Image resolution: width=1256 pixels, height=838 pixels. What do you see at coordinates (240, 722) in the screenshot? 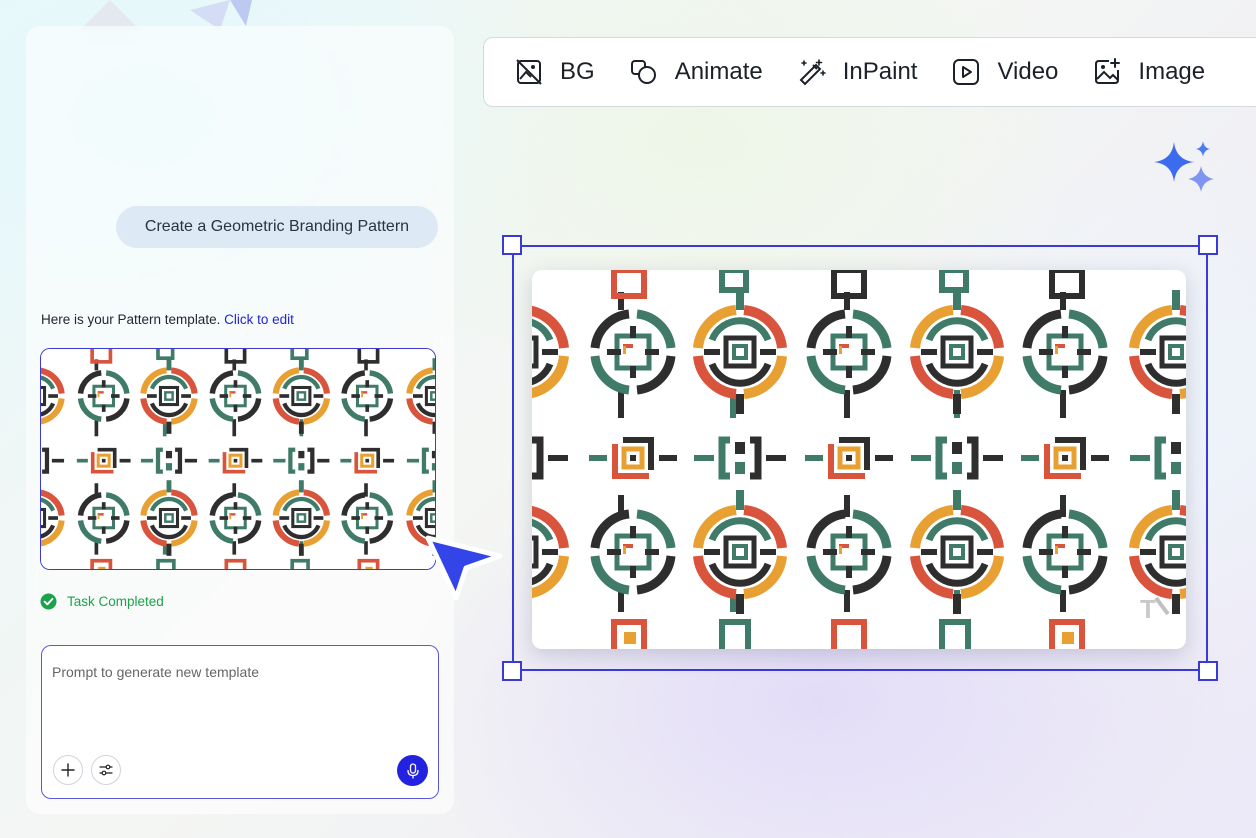
I see `prompt-box` at bounding box center [240, 722].